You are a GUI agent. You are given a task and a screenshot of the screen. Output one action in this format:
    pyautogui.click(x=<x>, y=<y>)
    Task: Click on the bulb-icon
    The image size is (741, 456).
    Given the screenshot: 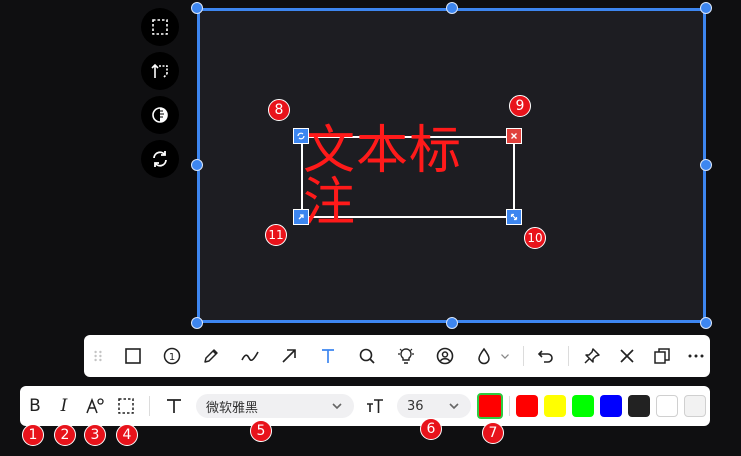 What is the action you would take?
    pyautogui.click(x=406, y=356)
    